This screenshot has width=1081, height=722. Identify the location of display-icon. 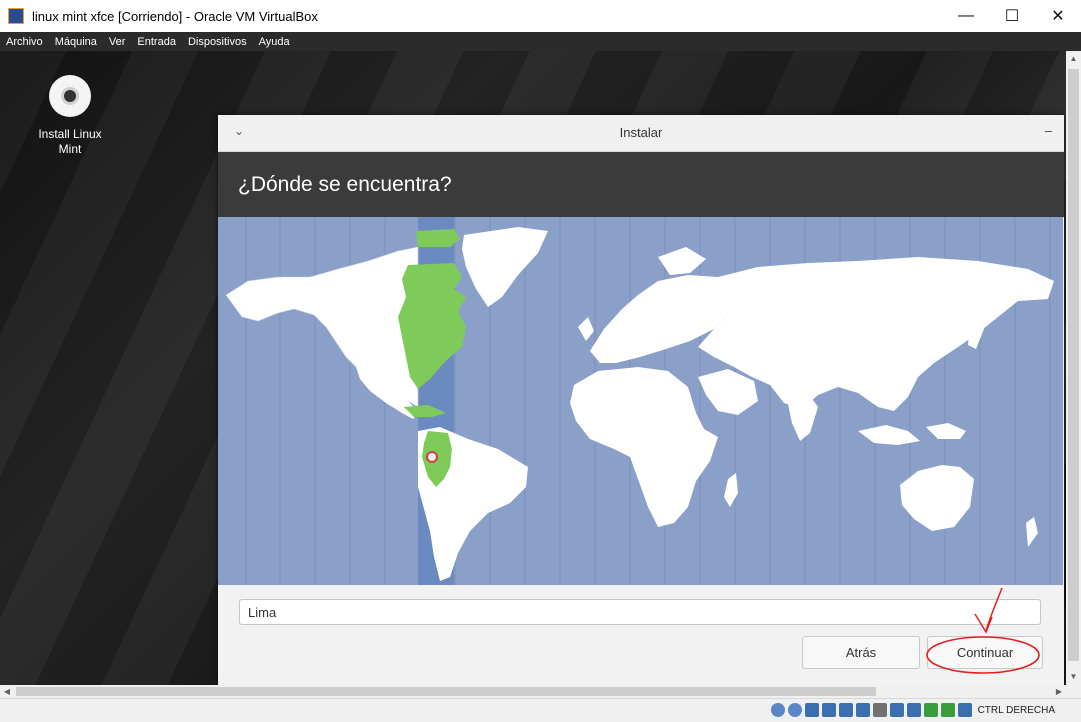
(879, 710).